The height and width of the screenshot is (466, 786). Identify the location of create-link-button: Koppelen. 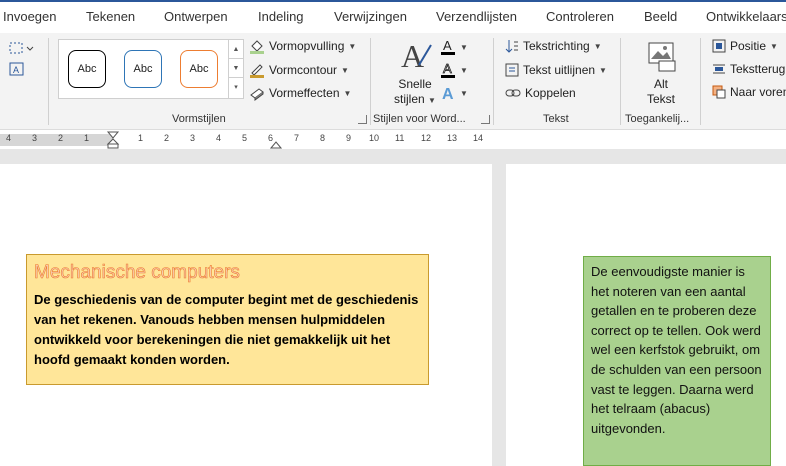
(540, 93).